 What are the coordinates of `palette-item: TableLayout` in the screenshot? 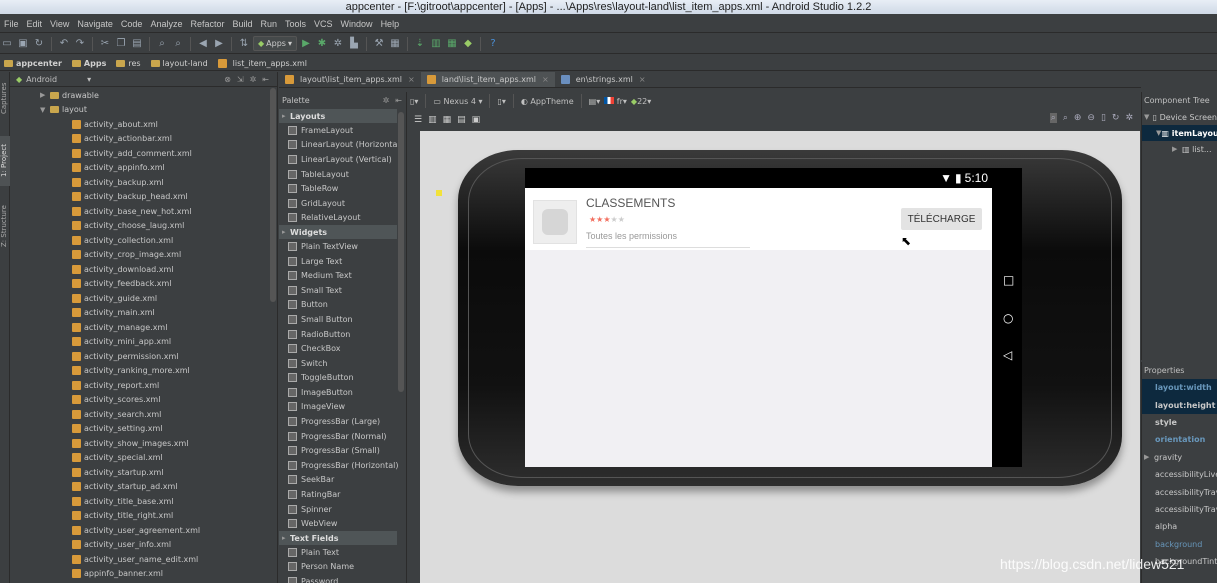 It's located at (342, 174).